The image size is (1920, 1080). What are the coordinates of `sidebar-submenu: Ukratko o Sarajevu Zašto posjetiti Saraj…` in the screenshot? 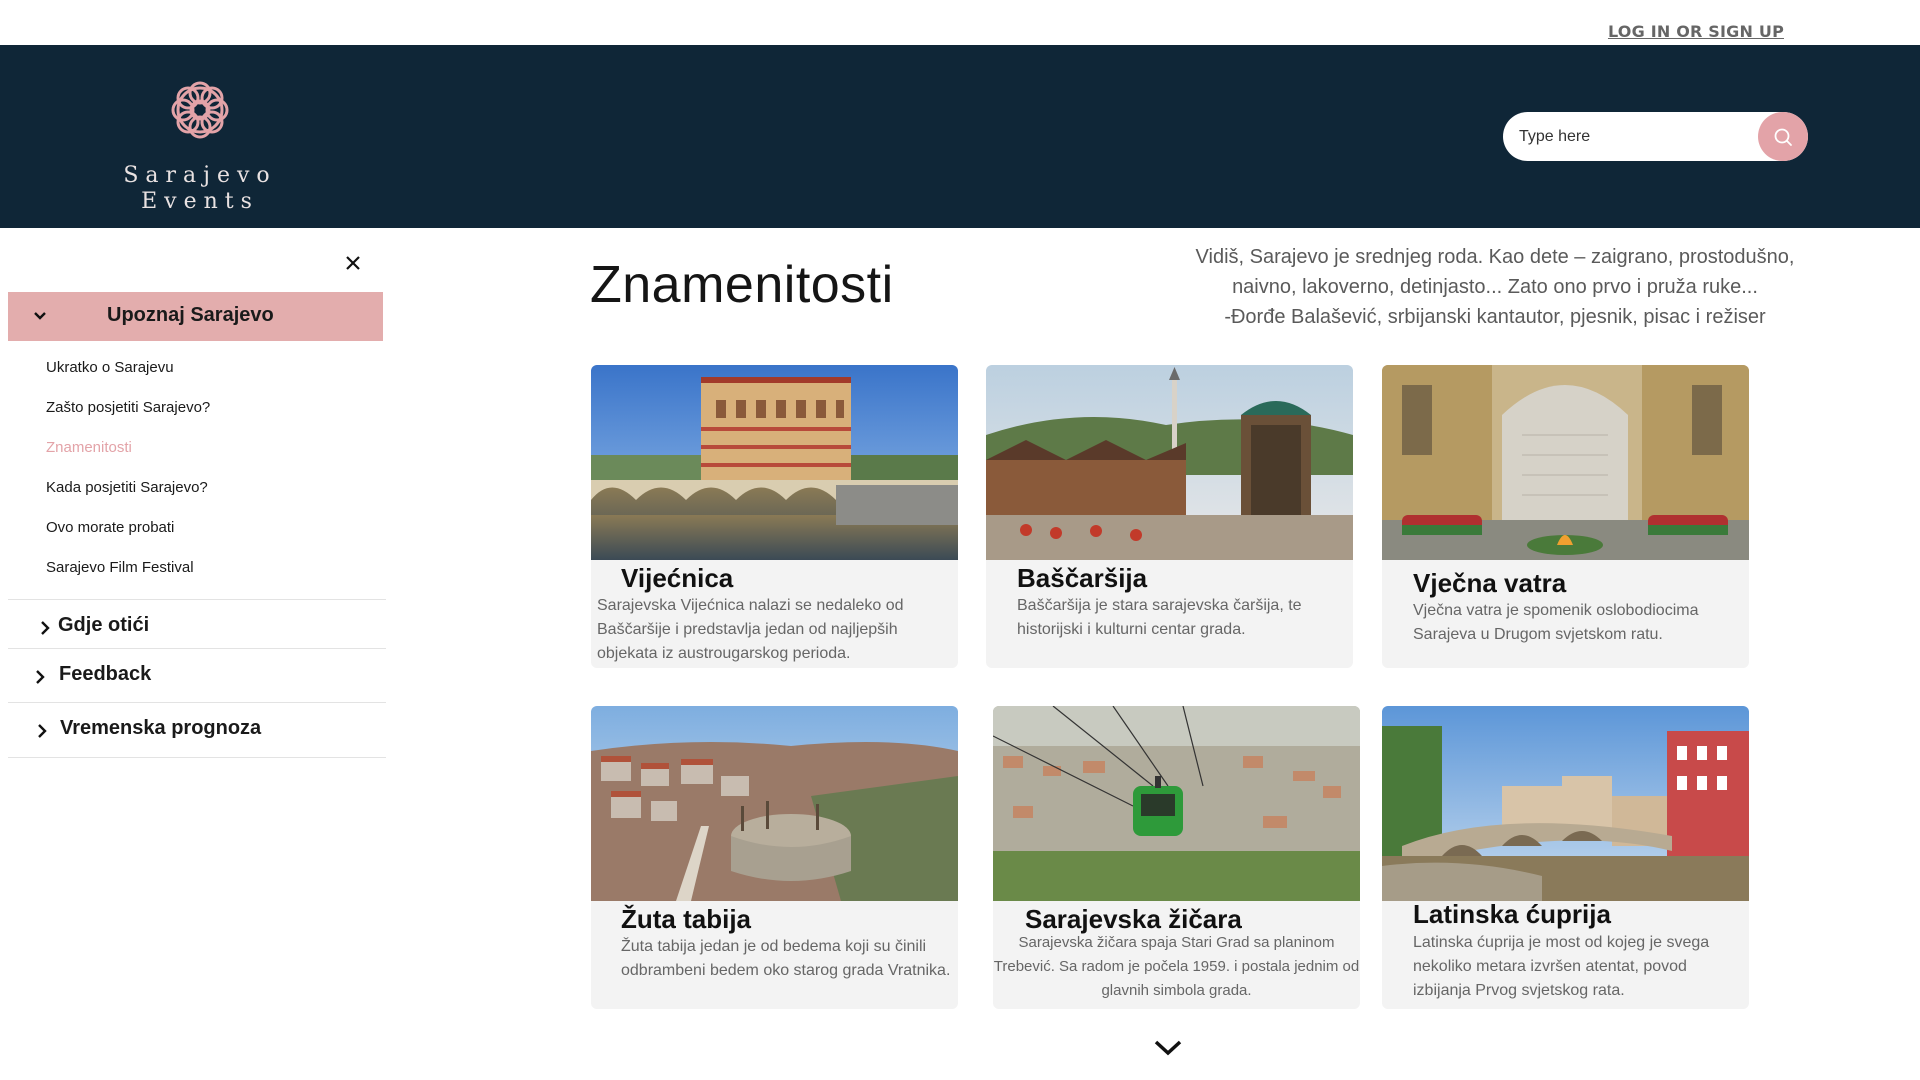 It's located at (128, 478).